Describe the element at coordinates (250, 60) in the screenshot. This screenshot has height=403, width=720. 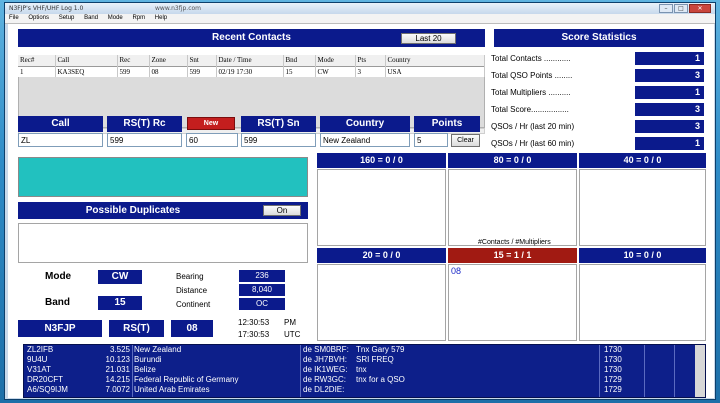
I see `col-date-time: Date / Time` at that location.